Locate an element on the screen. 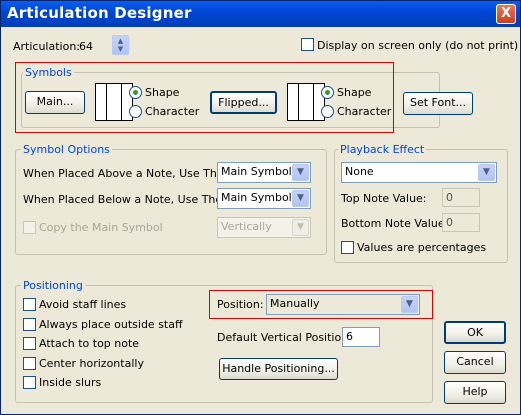 This screenshot has width=521, height=415. positioning-group-label: Positioning is located at coordinates (53, 285).